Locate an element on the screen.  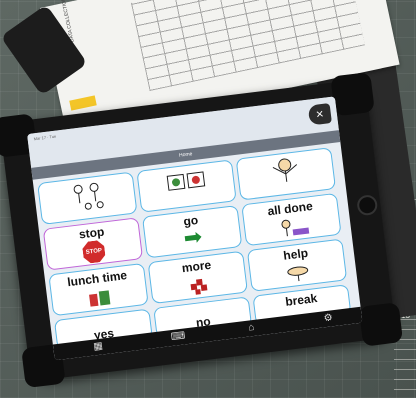
home-icon: ⌂ is located at coordinates (251, 328).